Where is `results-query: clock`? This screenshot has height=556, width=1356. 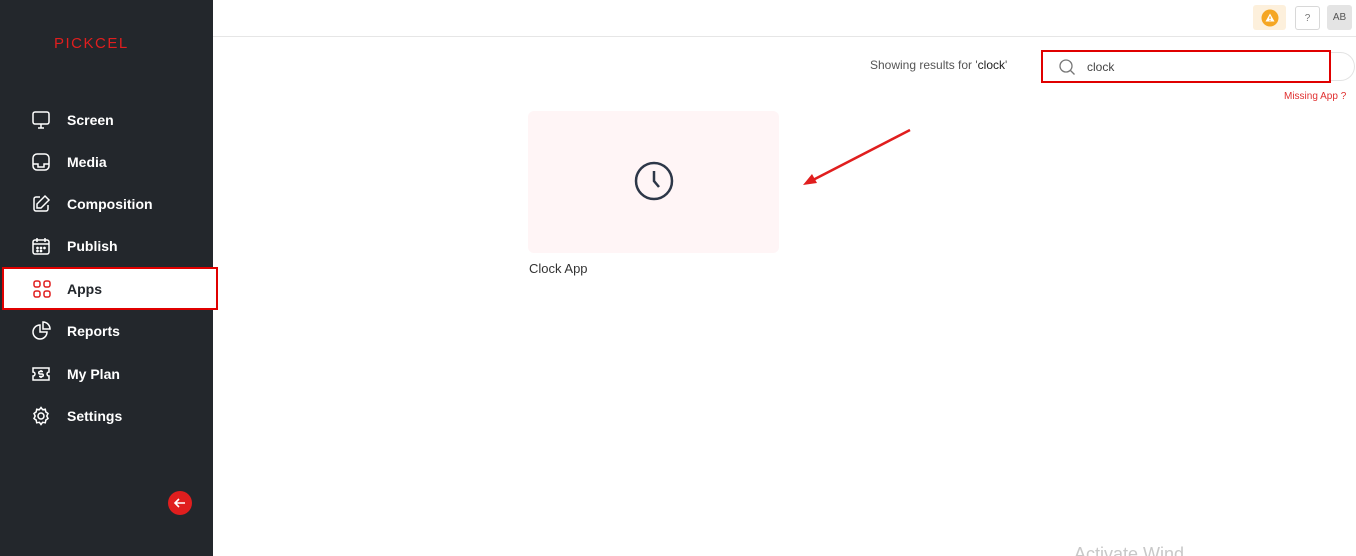
results-query: clock is located at coordinates (991, 65).